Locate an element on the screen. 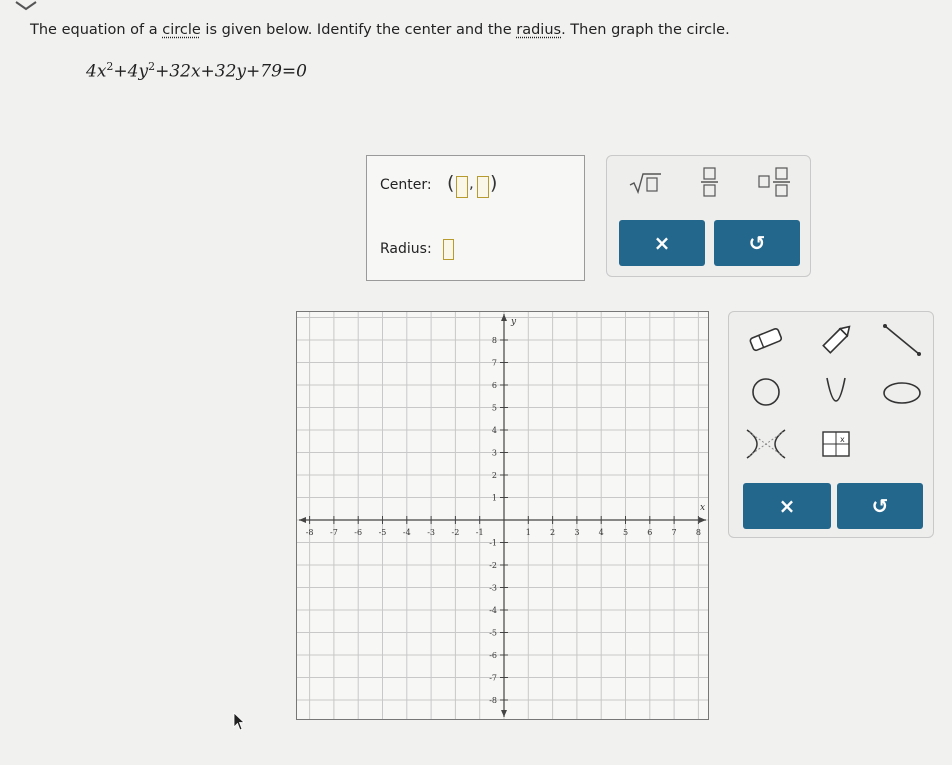  chevron-down-icon is located at coordinates (26, 7).